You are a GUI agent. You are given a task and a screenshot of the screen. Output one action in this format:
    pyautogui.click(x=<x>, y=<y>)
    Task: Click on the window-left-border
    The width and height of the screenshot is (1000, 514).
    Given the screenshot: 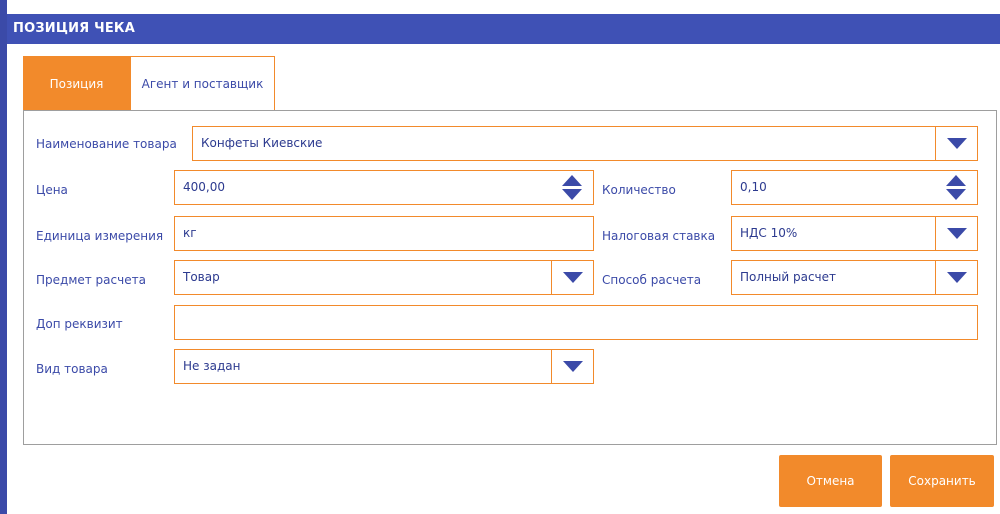 What is the action you would take?
    pyautogui.click(x=3, y=257)
    